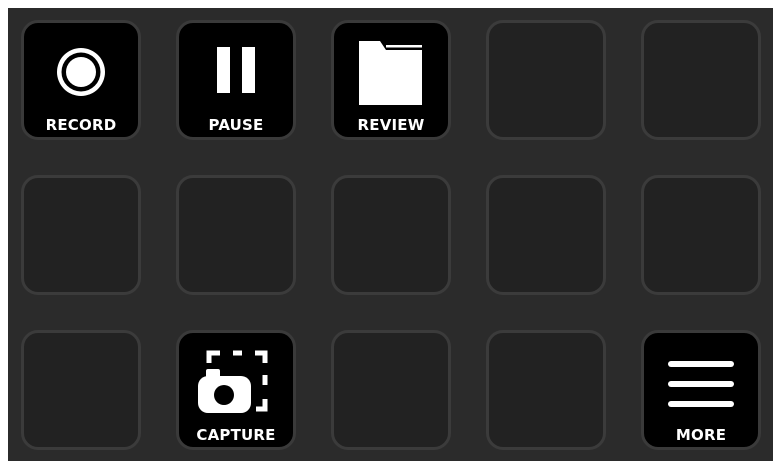  What do you see at coordinates (701, 390) in the screenshot?
I see `more-button: MORE` at bounding box center [701, 390].